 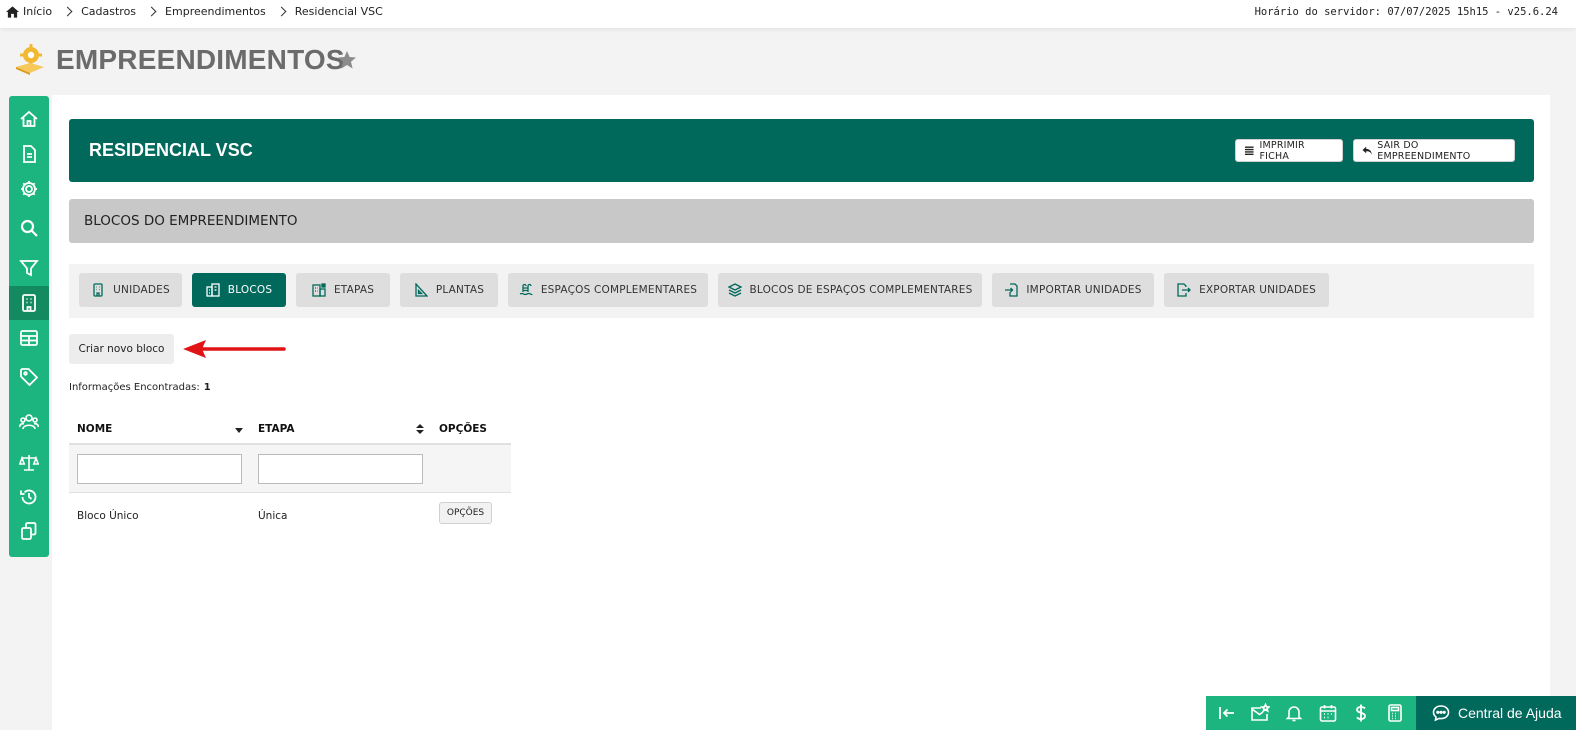 I want to click on breadcrumb-home: Início, so click(x=37, y=11).